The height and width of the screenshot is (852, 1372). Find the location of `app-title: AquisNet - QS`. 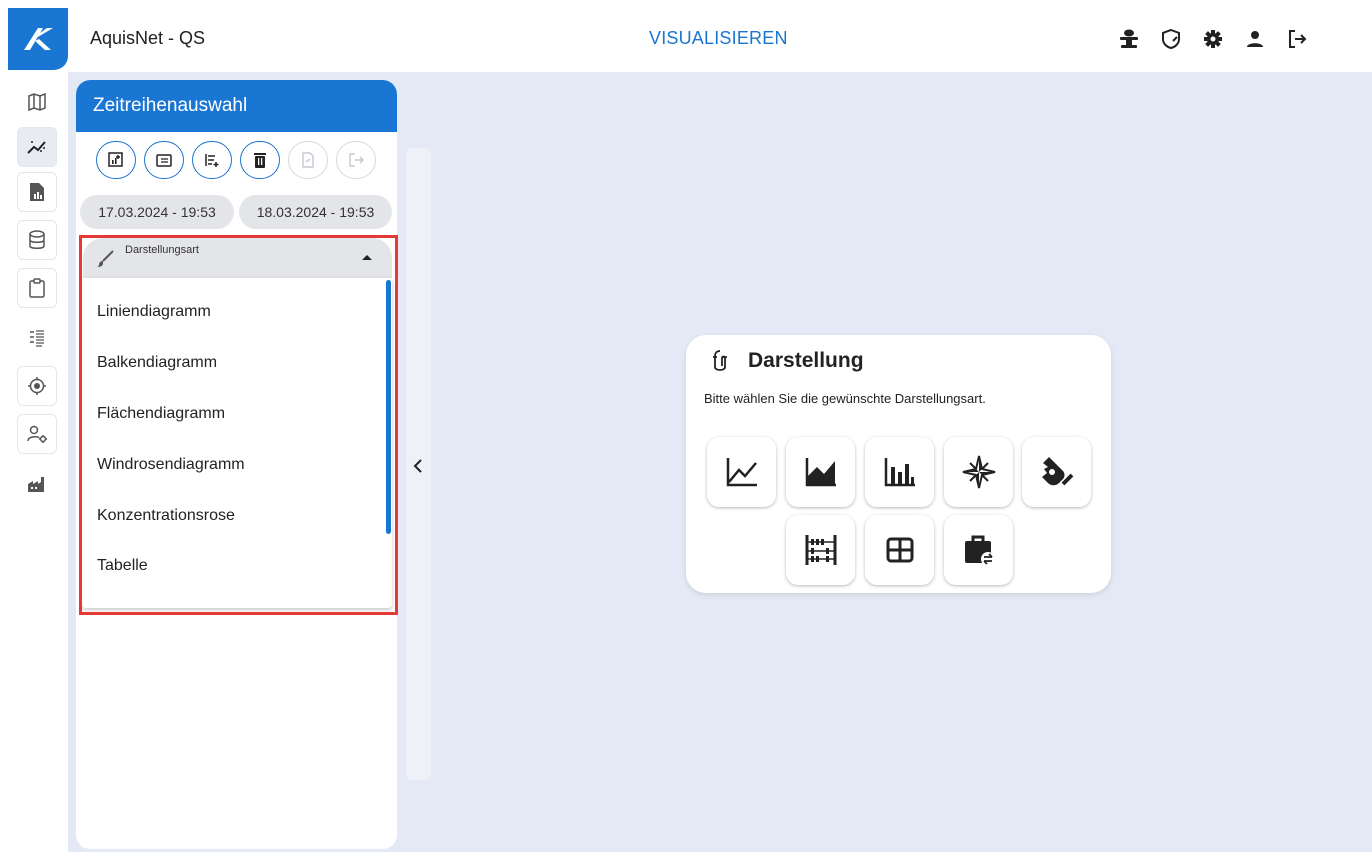

app-title: AquisNet - QS is located at coordinates (148, 38).